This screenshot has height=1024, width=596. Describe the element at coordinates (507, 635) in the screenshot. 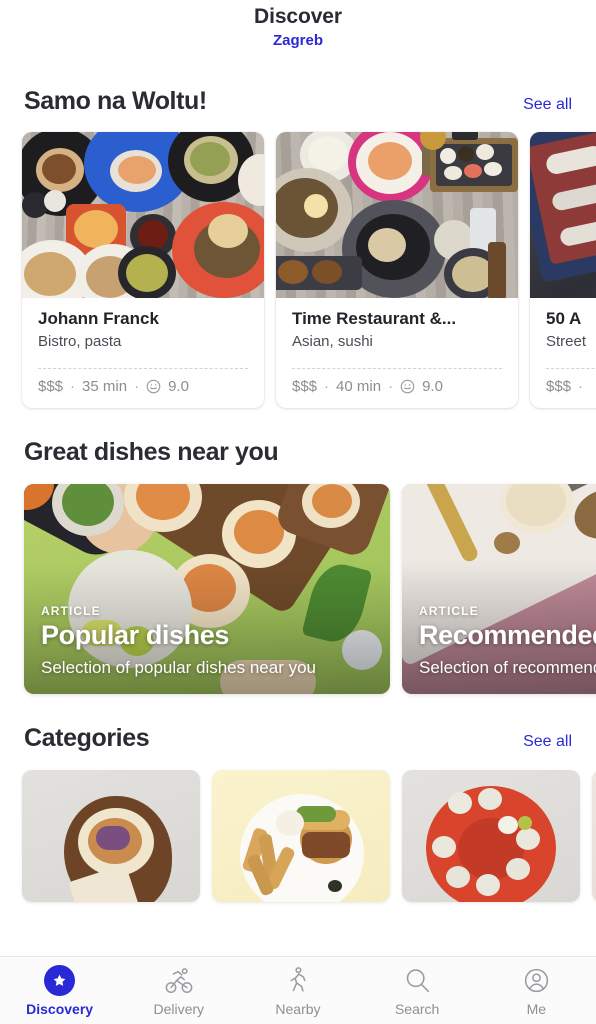

I see `article-title: Recommended` at that location.